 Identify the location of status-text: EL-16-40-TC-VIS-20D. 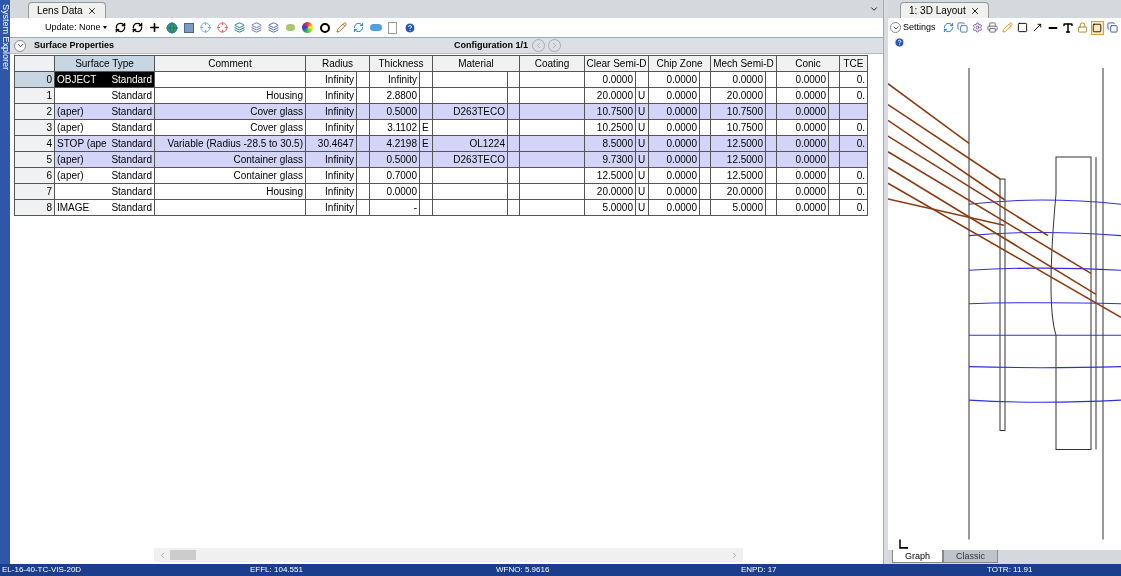
(42, 570).